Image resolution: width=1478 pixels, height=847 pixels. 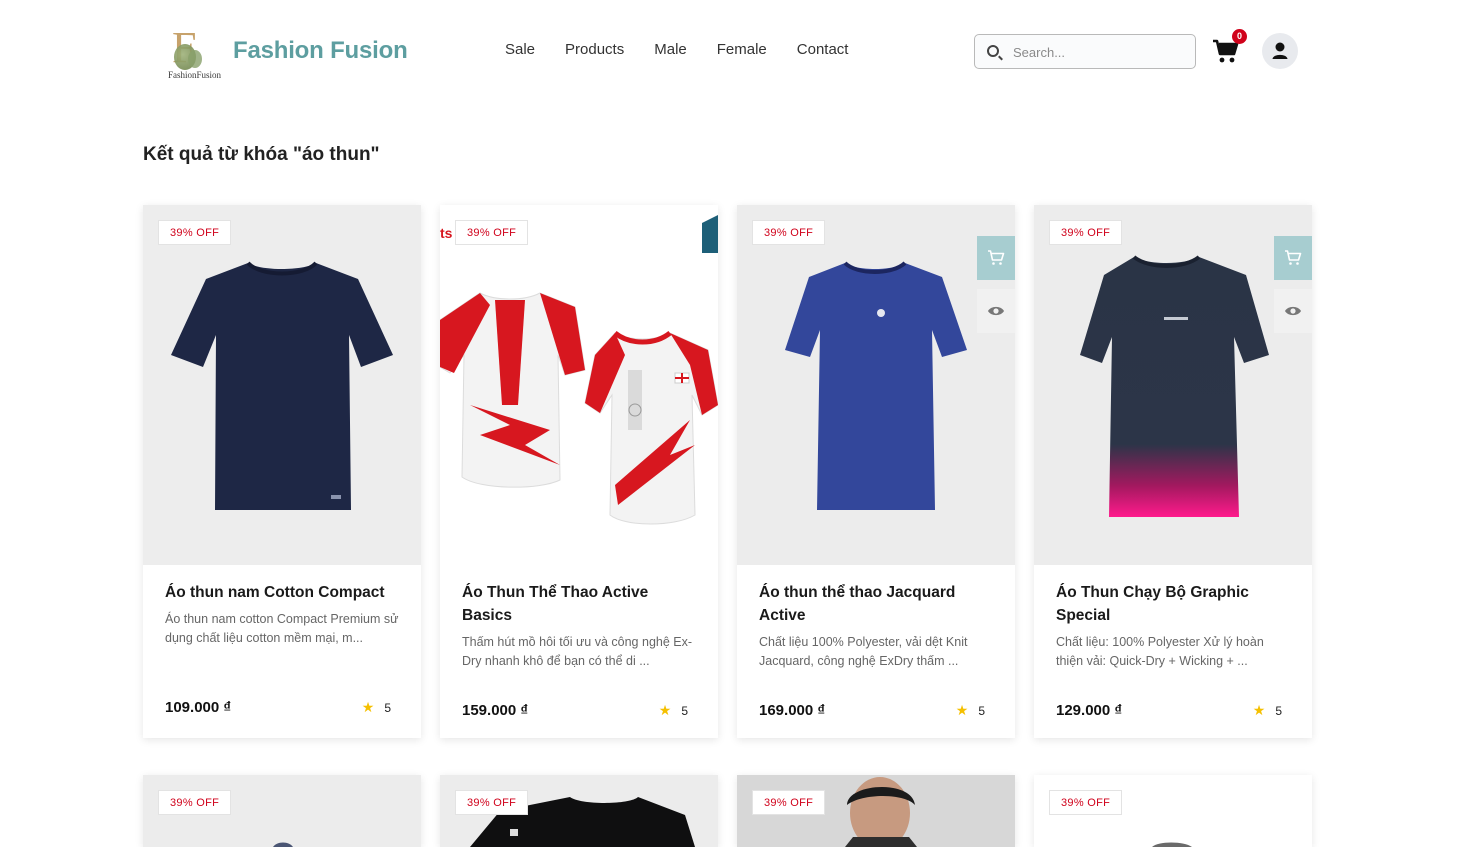 What do you see at coordinates (195, 75) in the screenshot?
I see `logo-text: FashionFusion` at bounding box center [195, 75].